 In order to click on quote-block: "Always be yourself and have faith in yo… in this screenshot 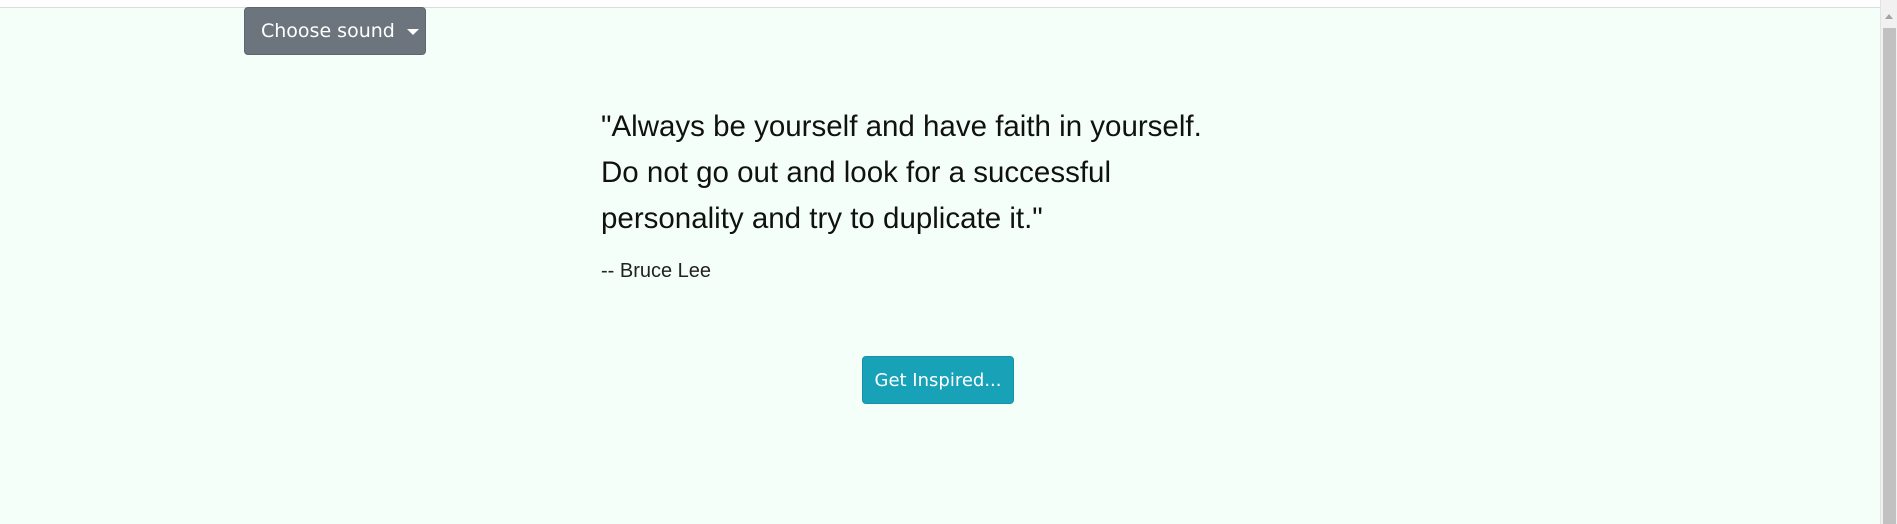, I will do `click(941, 193)`.